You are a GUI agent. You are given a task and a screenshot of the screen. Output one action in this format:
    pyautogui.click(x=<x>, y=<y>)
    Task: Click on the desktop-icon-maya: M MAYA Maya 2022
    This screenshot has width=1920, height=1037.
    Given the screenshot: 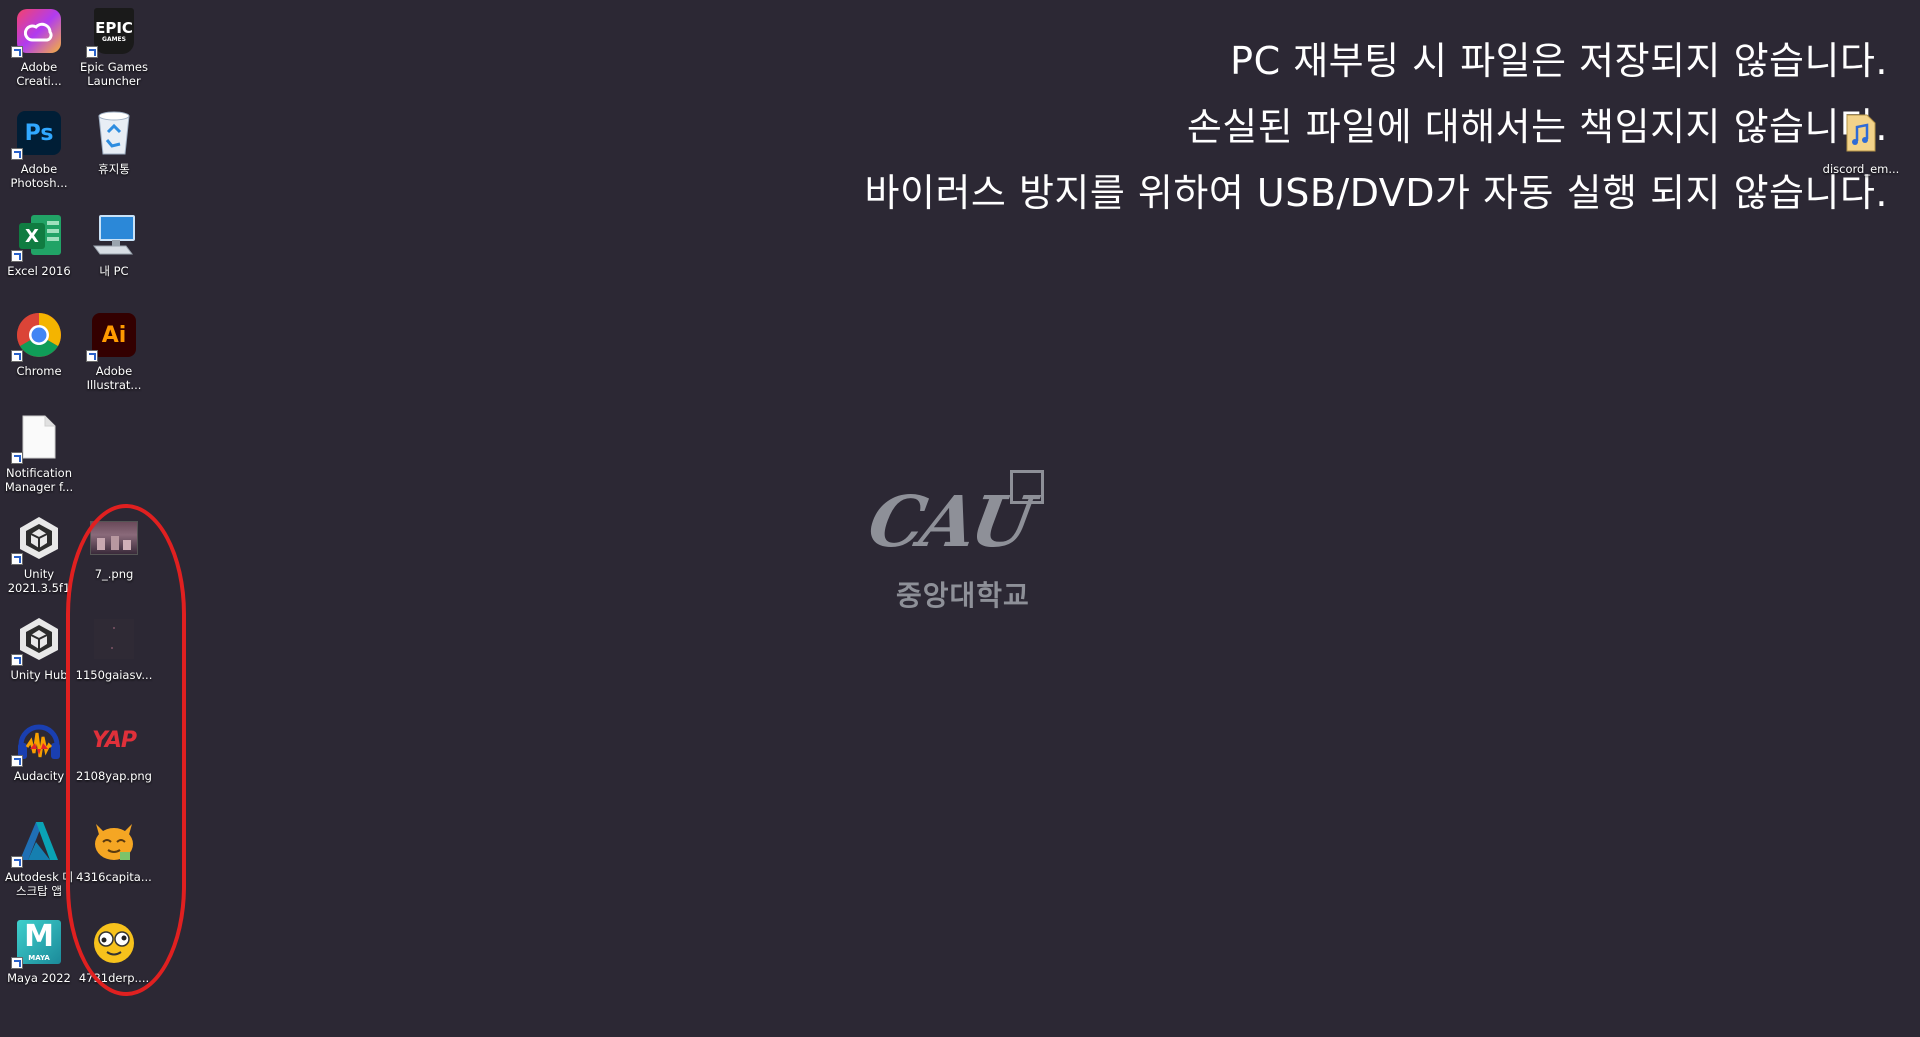 What is the action you would take?
    pyautogui.click(x=39, y=961)
    